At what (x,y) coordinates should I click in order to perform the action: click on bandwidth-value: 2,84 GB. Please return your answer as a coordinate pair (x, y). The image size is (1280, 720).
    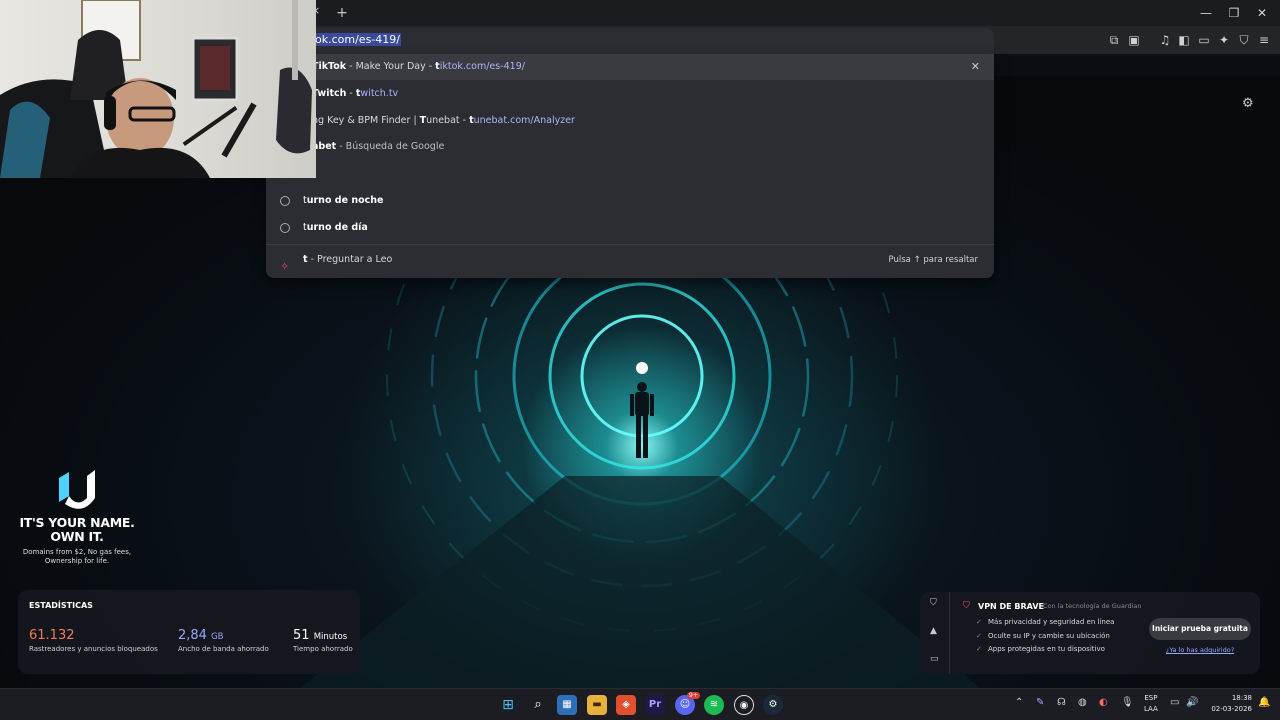
    Looking at the image, I should click on (201, 635).